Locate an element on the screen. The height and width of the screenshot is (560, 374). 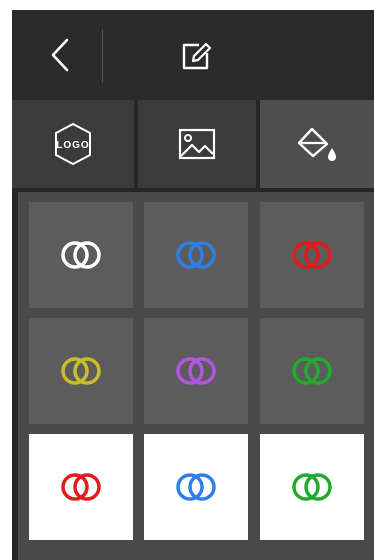
color-option-red-on-white is located at coordinates (81, 487).